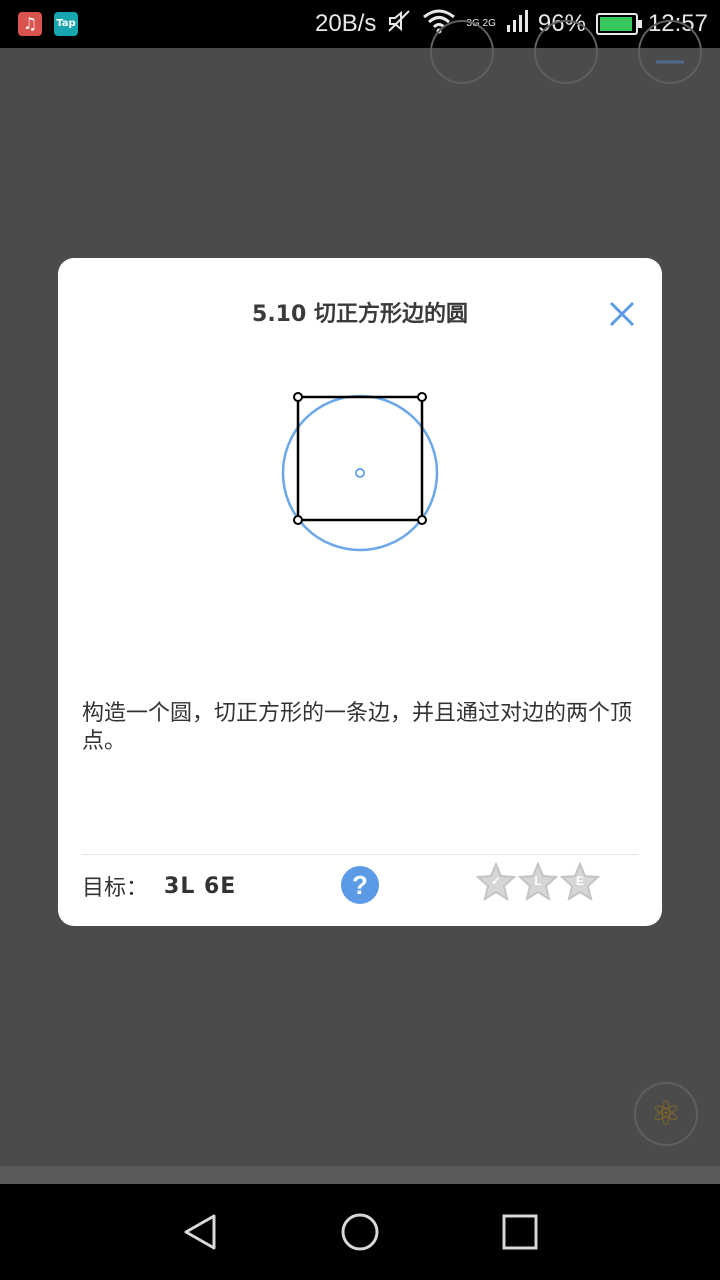  I want to click on taptap-icon: Tap, so click(66, 24).